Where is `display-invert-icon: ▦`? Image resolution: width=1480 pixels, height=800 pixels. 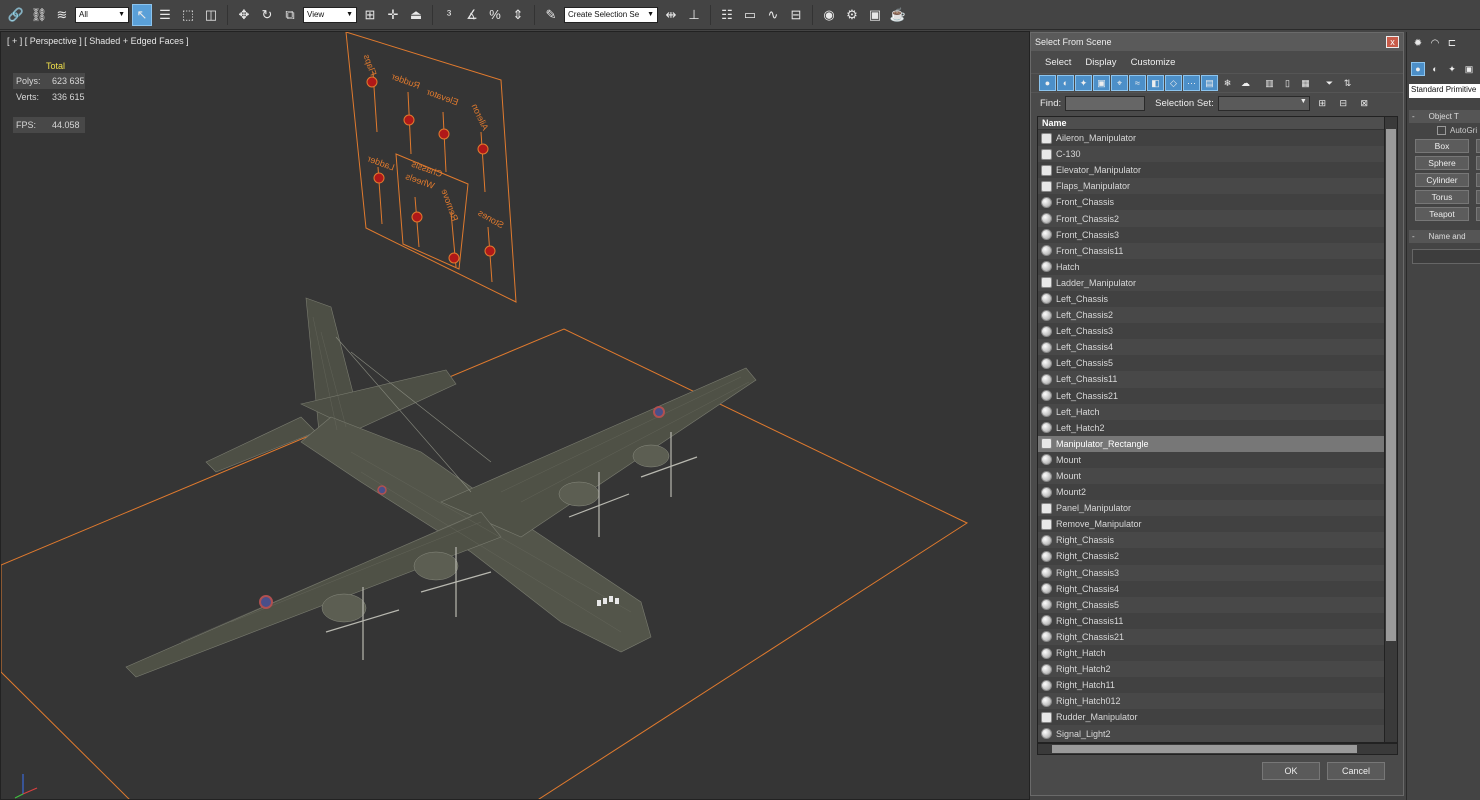
display-invert-icon: ▦ is located at coordinates (1305, 83).